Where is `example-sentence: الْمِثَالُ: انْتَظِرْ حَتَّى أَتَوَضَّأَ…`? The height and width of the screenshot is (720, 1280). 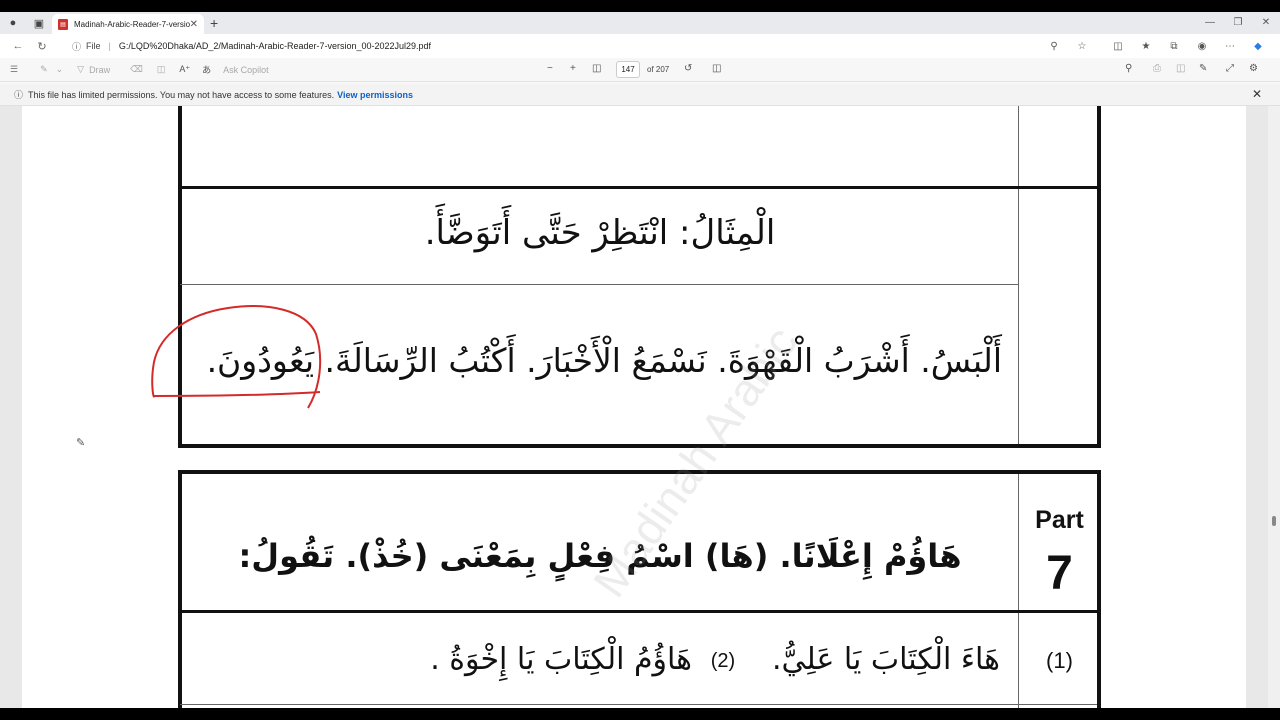
example-sentence: الْمِثَالُ: انْتَظِرْ حَتَّى أَتَوَضَّأَ… is located at coordinates (600, 233).